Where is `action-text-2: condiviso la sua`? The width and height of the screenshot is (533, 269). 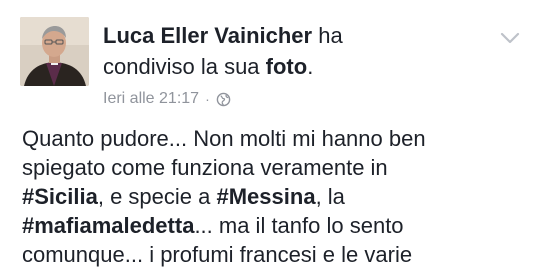
action-text-2: condiviso la sua is located at coordinates (184, 66).